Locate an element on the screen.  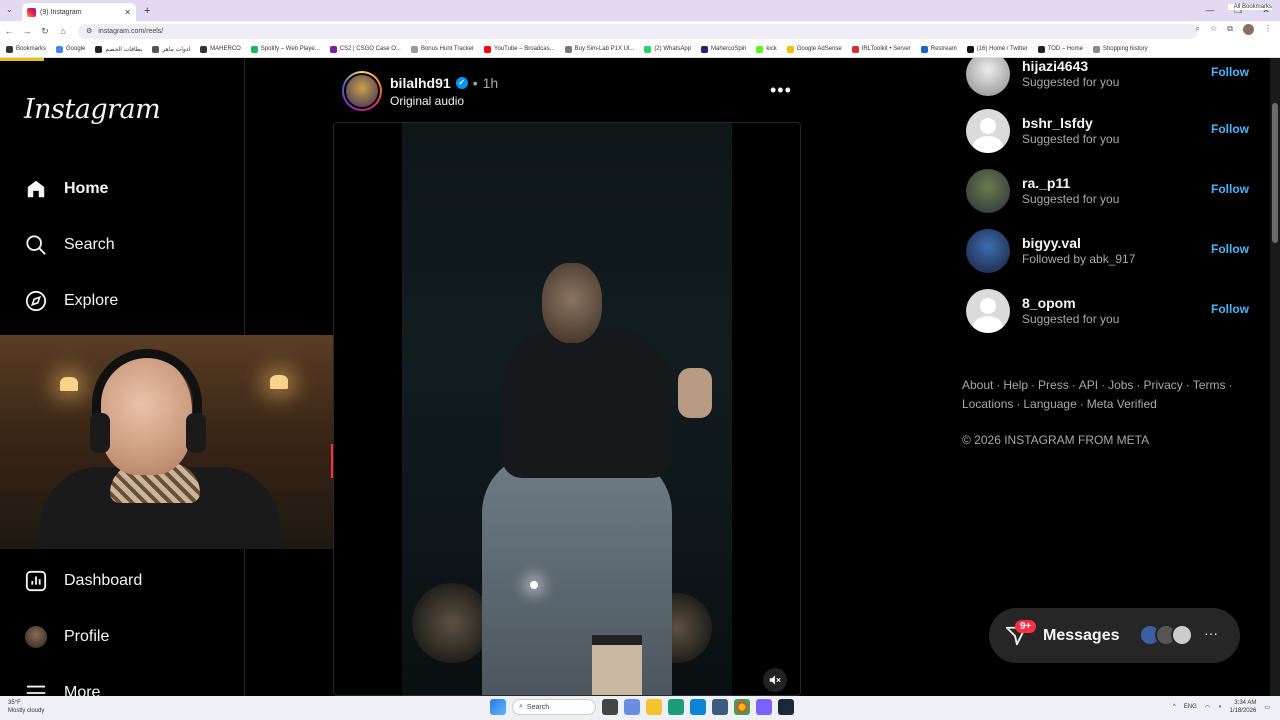
clock: 3:34 AM 1/18/2026 is located at coordinates (1243, 707).